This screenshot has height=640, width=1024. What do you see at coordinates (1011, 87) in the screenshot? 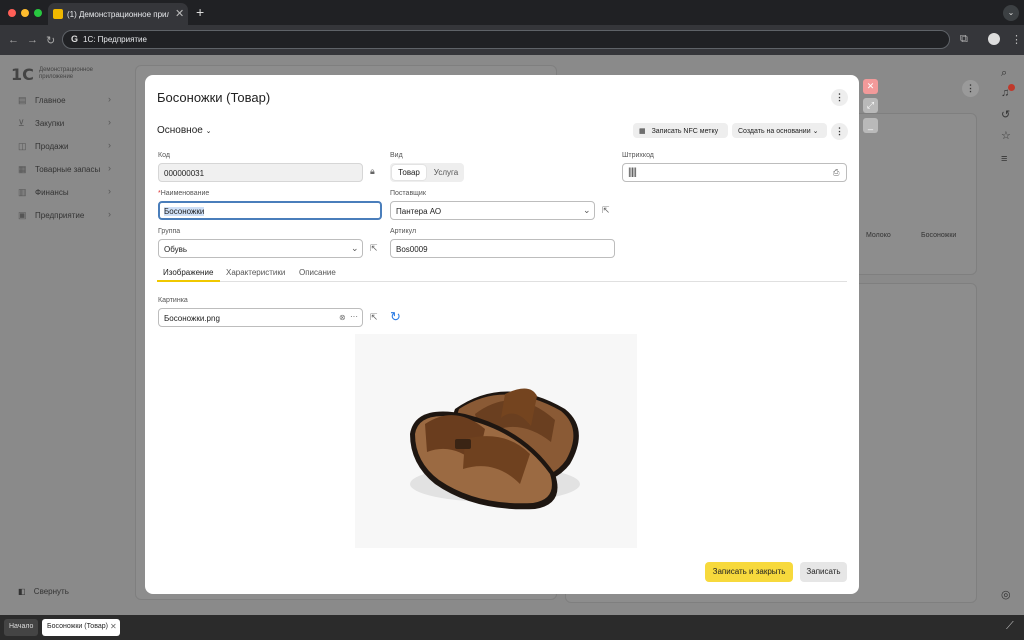
I see `notification-badge` at bounding box center [1011, 87].